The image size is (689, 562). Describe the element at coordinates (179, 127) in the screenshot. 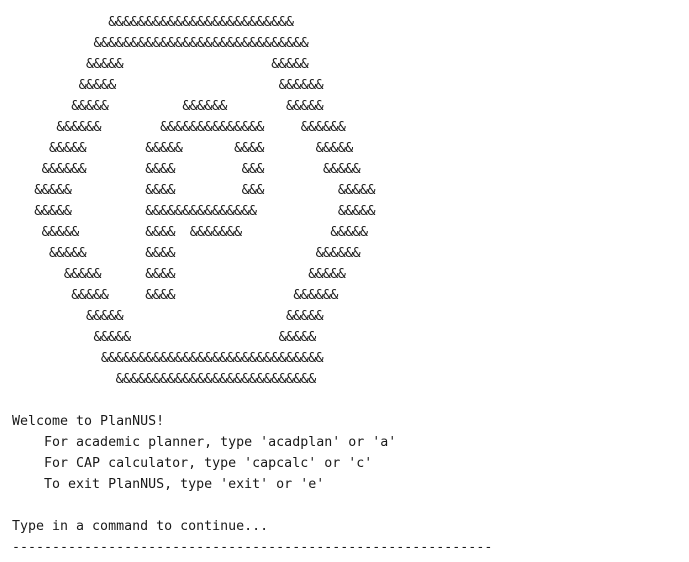

I see `ascii-logo-line: &&&&&& &&&&&&&&&&&&&& &&&&&&` at that location.